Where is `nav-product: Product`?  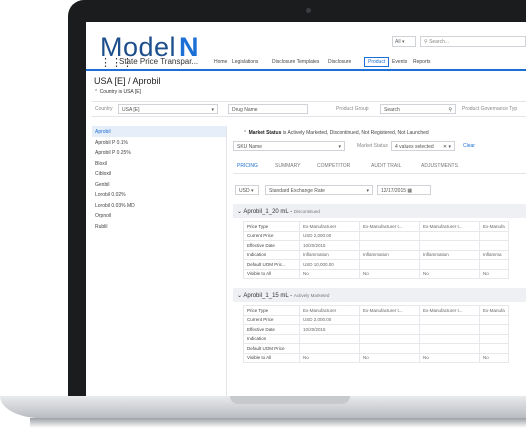 nav-product: Product is located at coordinates (377, 62).